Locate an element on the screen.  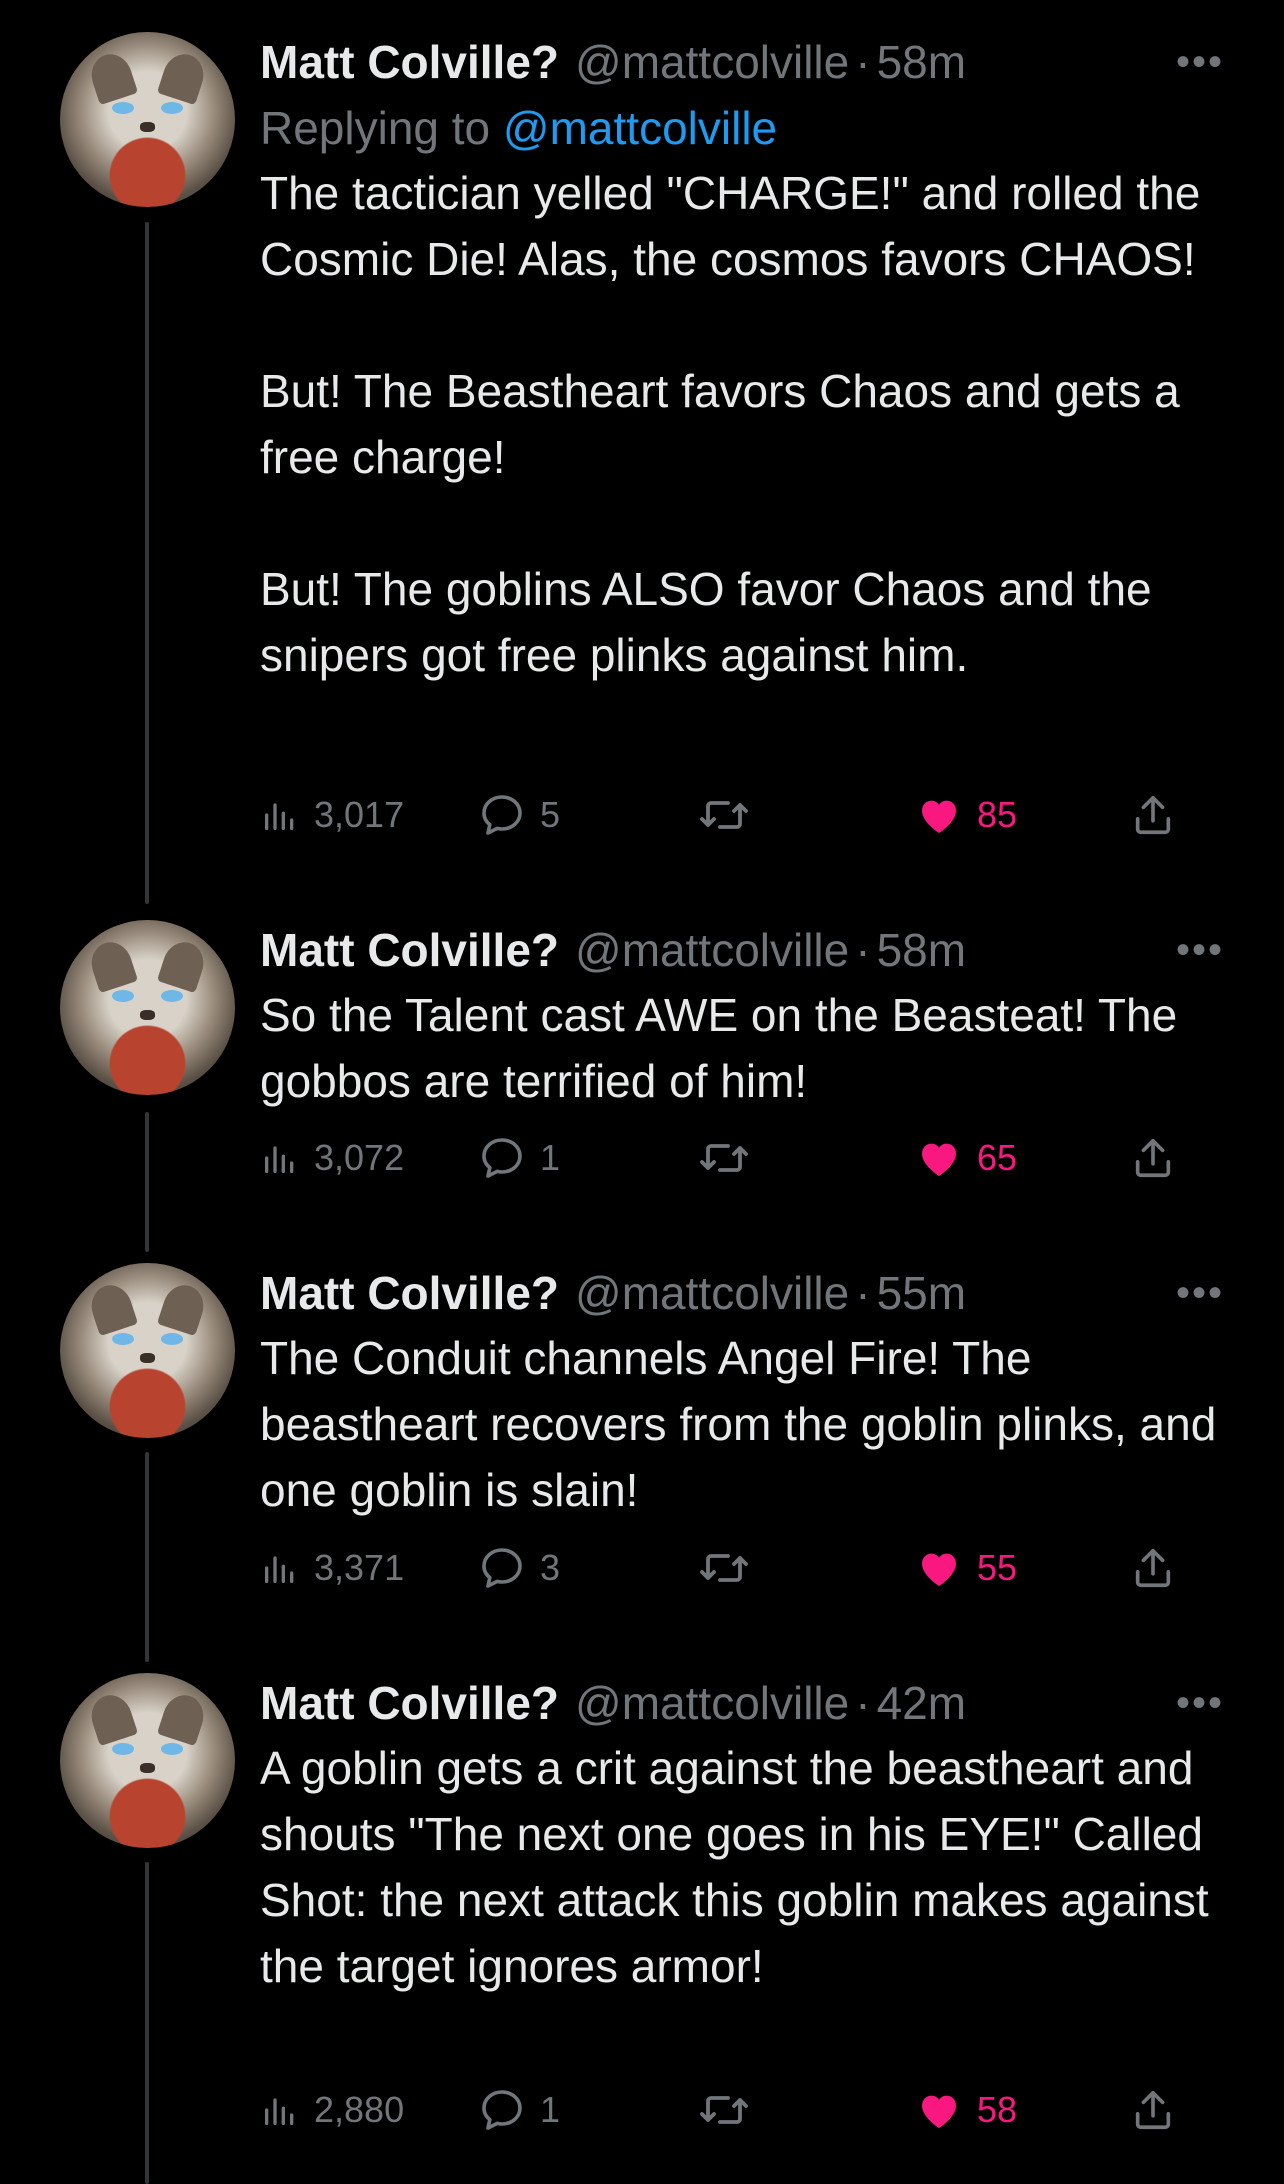
like-count: 85 is located at coordinates (997, 814).